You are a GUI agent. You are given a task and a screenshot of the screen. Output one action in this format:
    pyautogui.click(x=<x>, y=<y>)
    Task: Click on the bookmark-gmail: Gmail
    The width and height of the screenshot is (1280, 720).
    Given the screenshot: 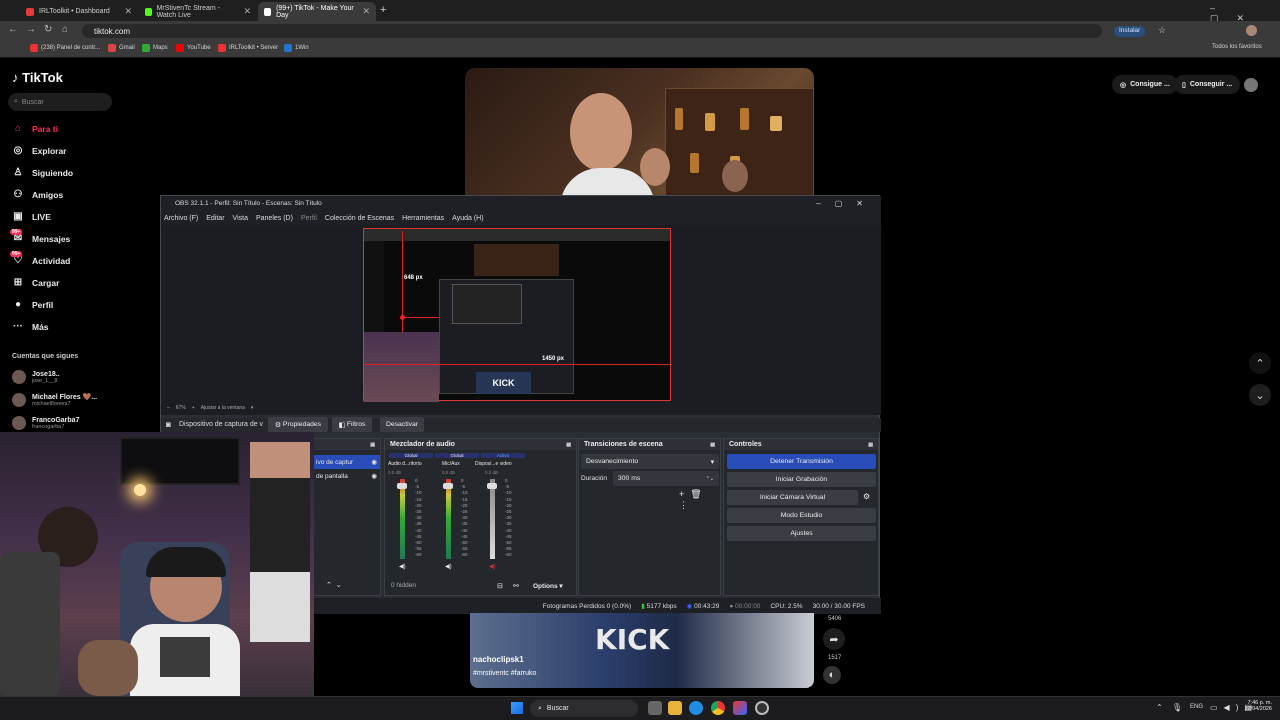 What is the action you would take?
    pyautogui.click(x=121, y=48)
    